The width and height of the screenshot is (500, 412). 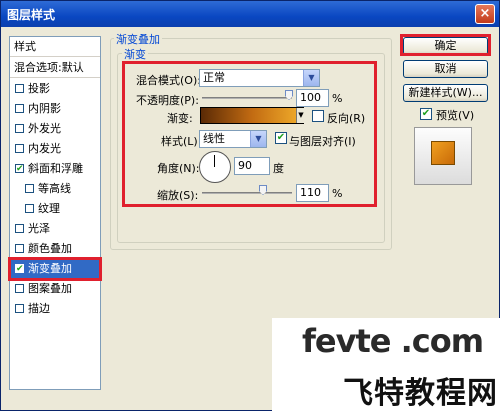 I want to click on reverse-label: 反向(R), so click(x=346, y=118).